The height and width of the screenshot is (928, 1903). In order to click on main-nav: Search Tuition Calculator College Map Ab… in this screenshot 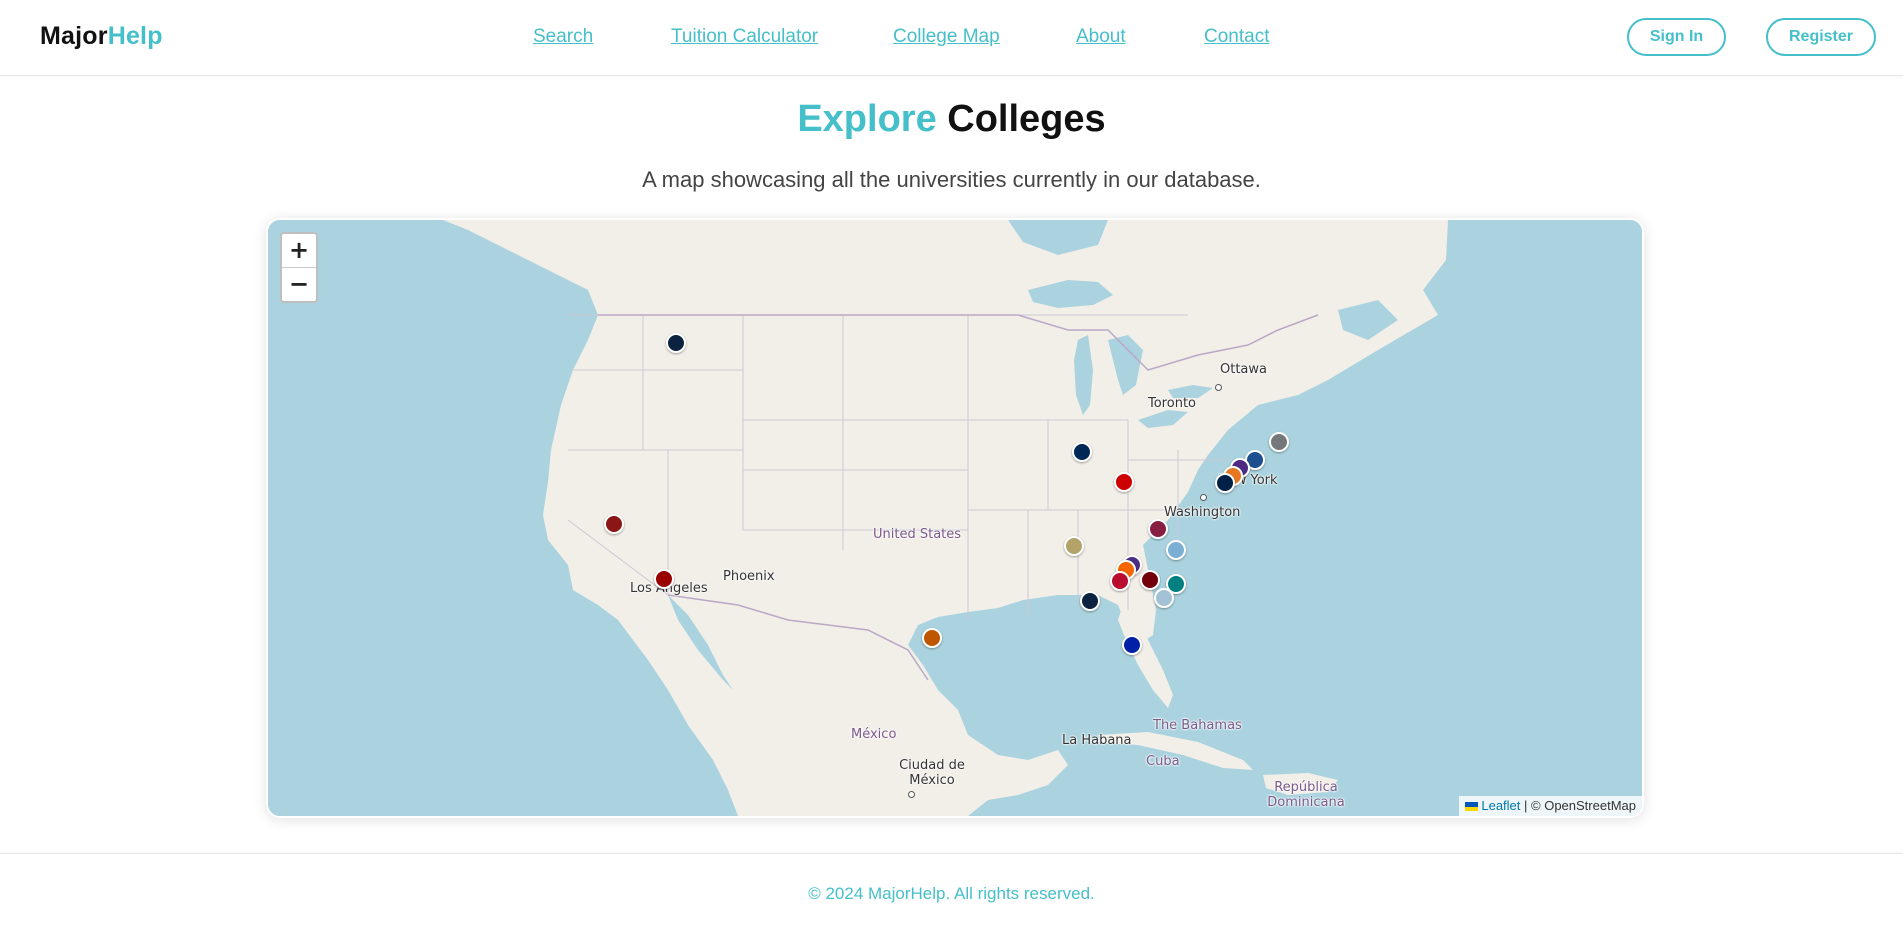, I will do `click(951, 38)`.